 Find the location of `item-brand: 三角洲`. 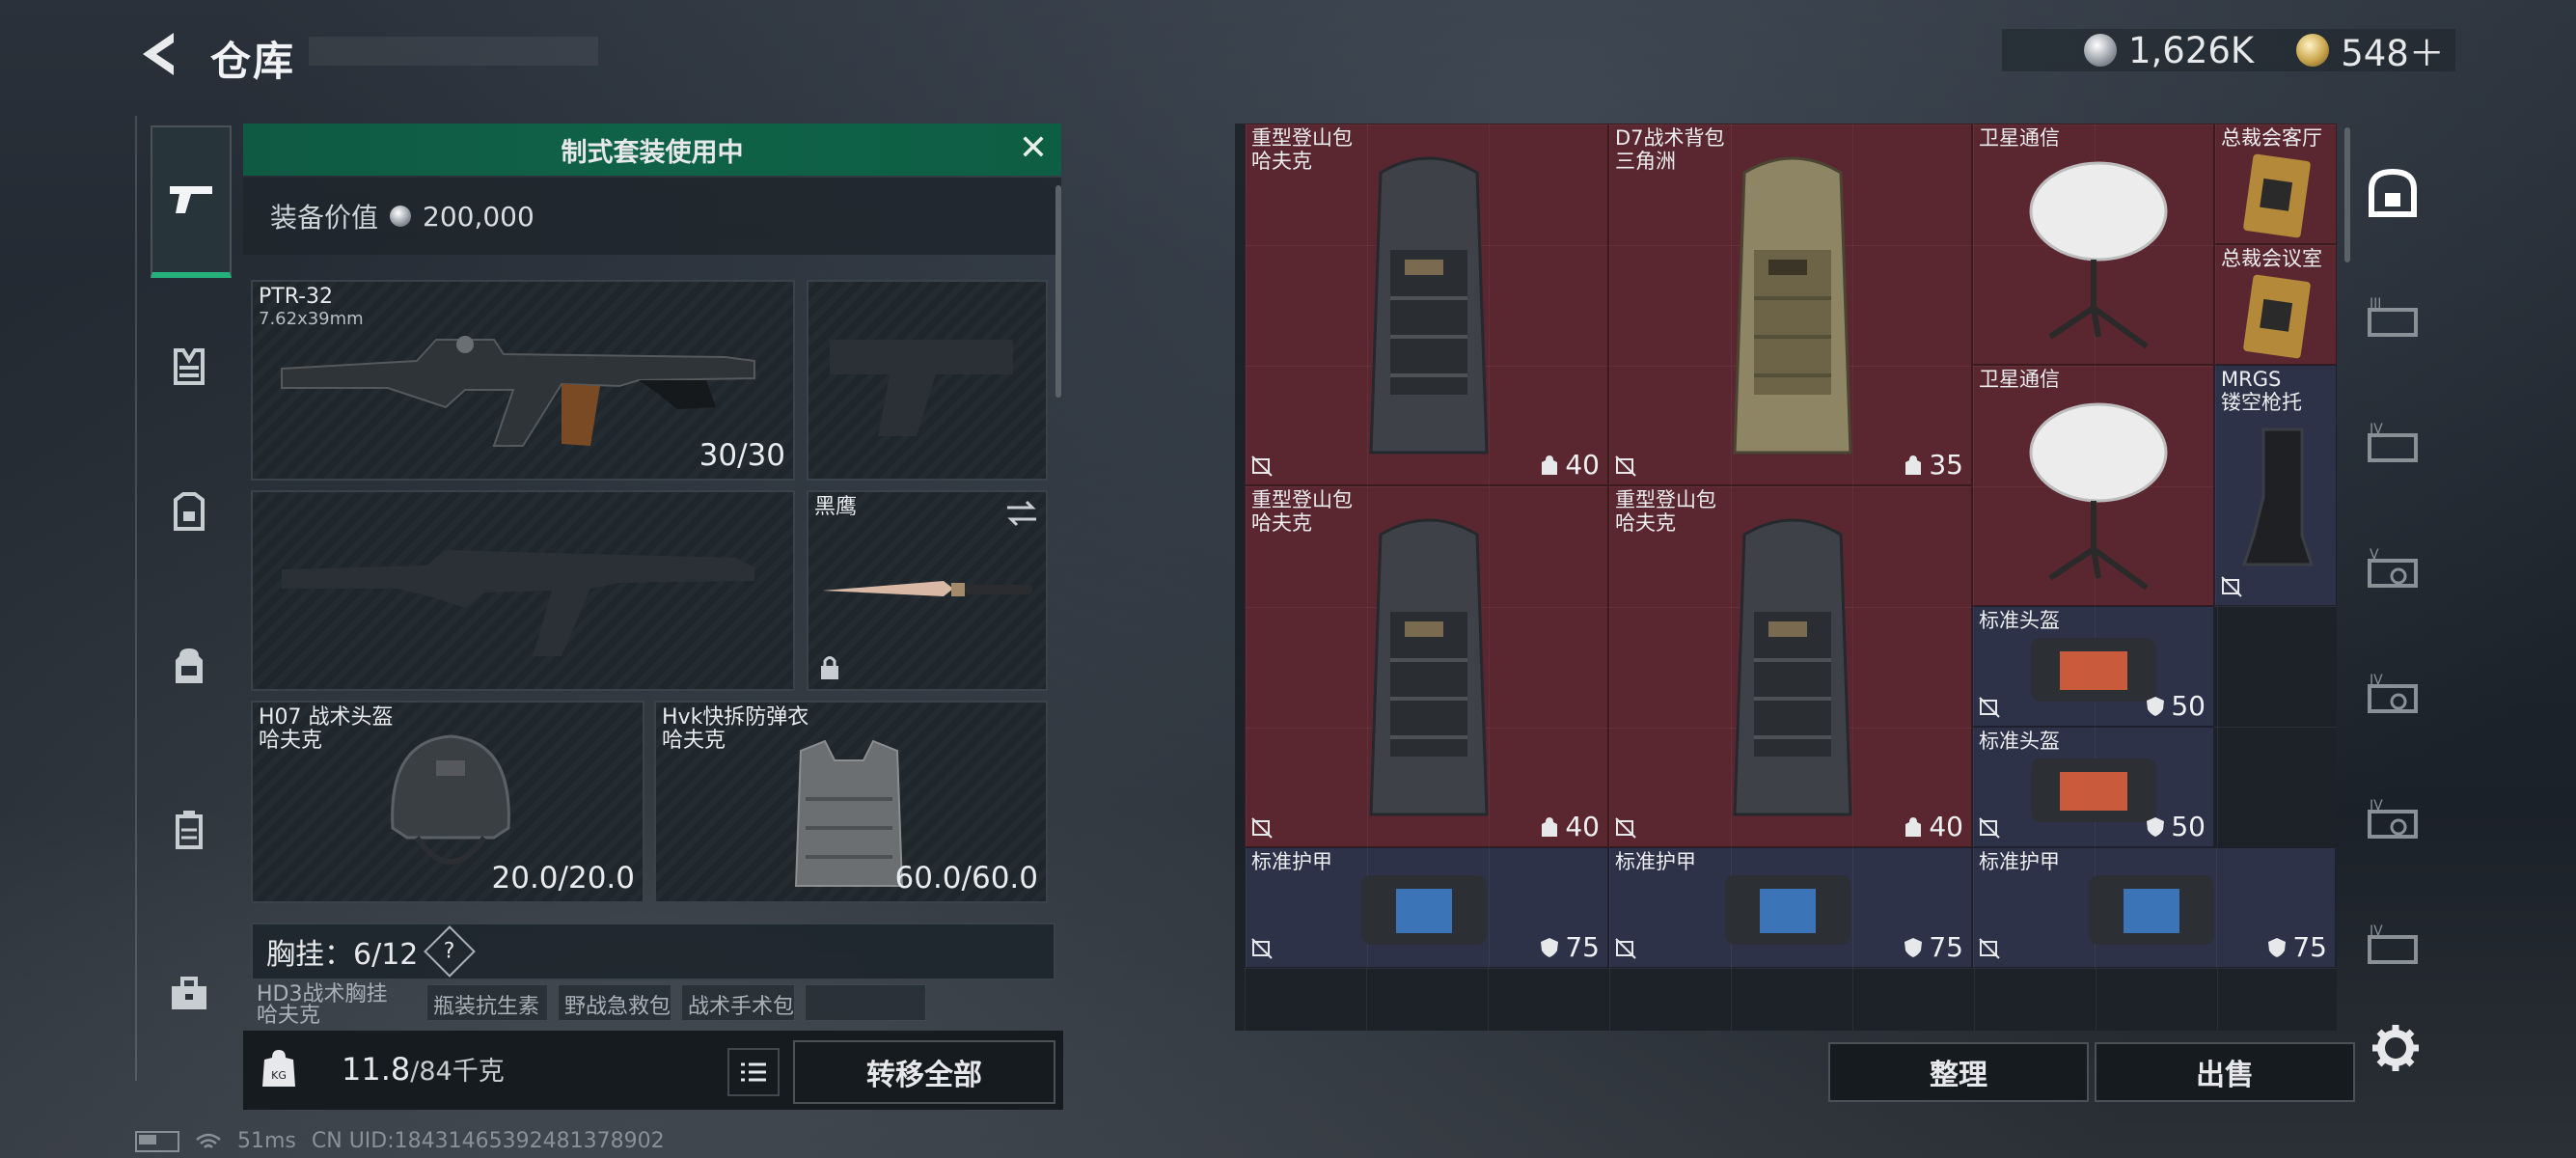

item-brand: 三角洲 is located at coordinates (1646, 161).